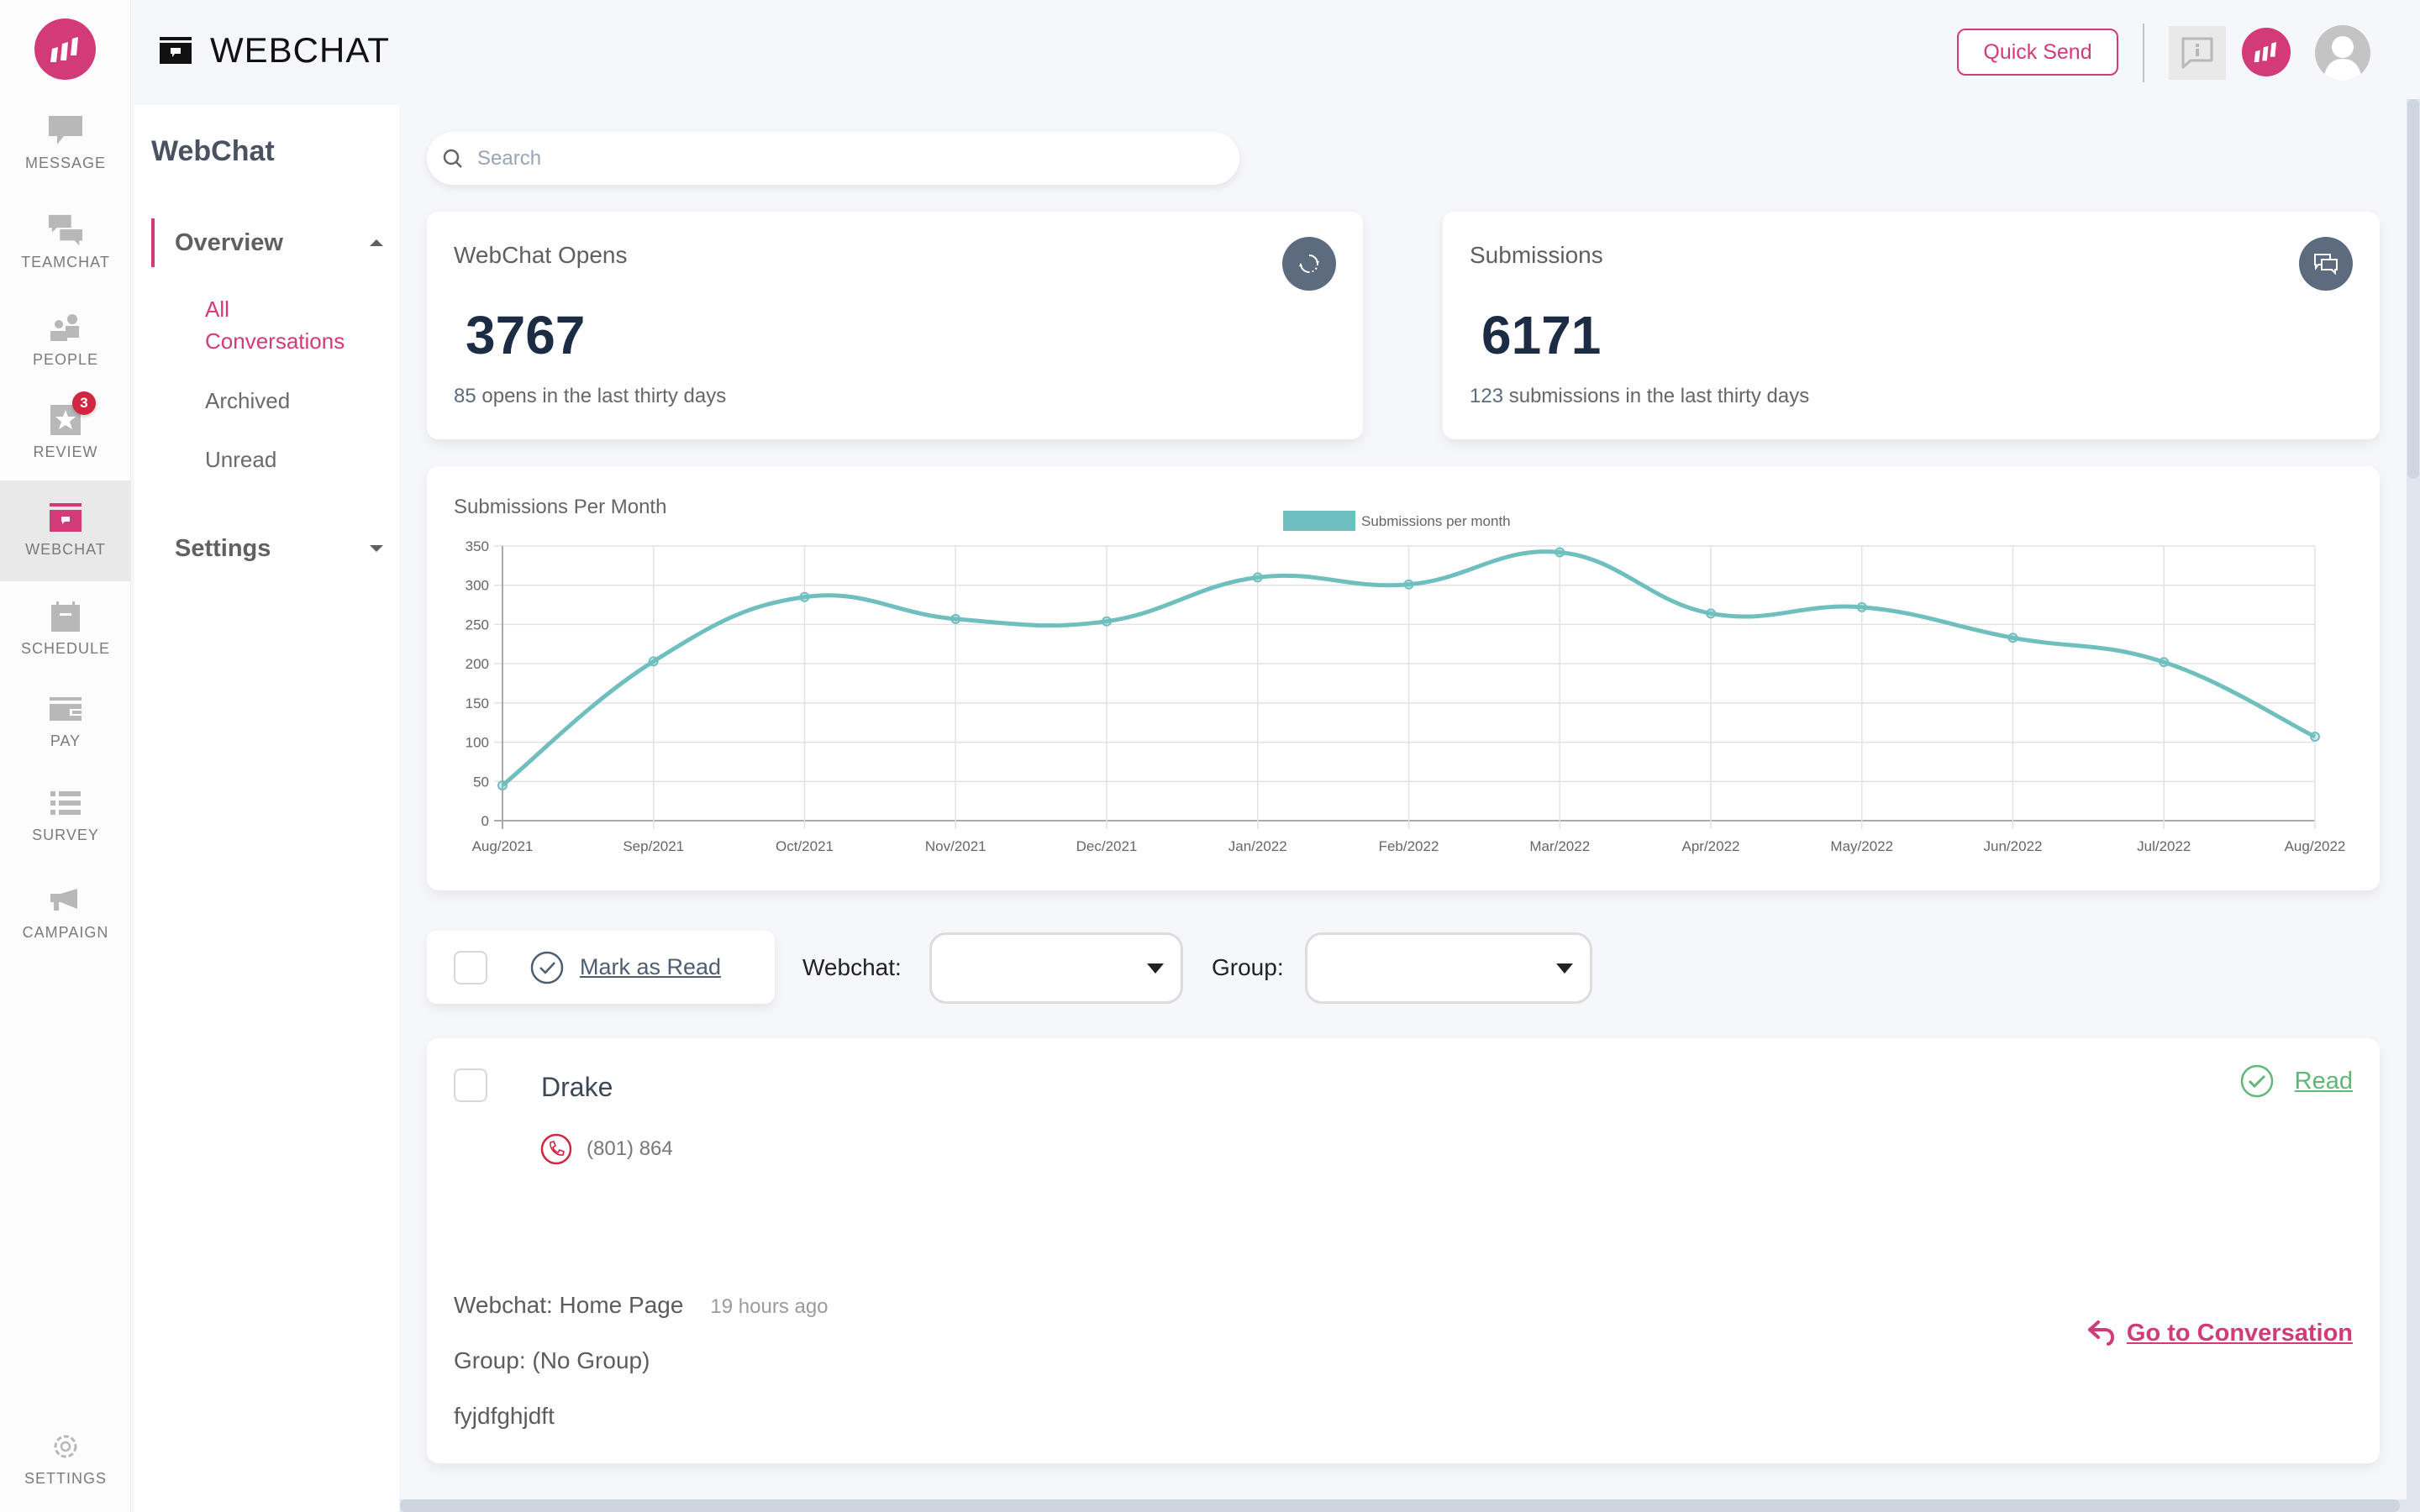 The width and height of the screenshot is (2420, 1512). I want to click on submissions-button, so click(2326, 264).